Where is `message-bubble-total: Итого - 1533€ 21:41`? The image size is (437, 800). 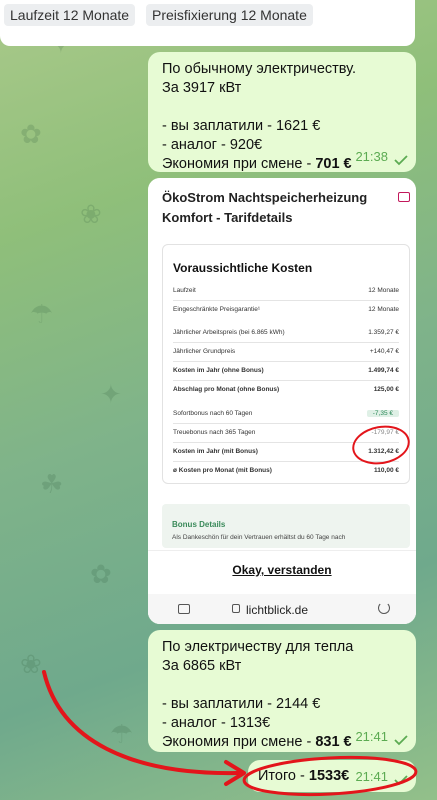
message-bubble-total: Итого - 1533€ 21:41 is located at coordinates (332, 776).